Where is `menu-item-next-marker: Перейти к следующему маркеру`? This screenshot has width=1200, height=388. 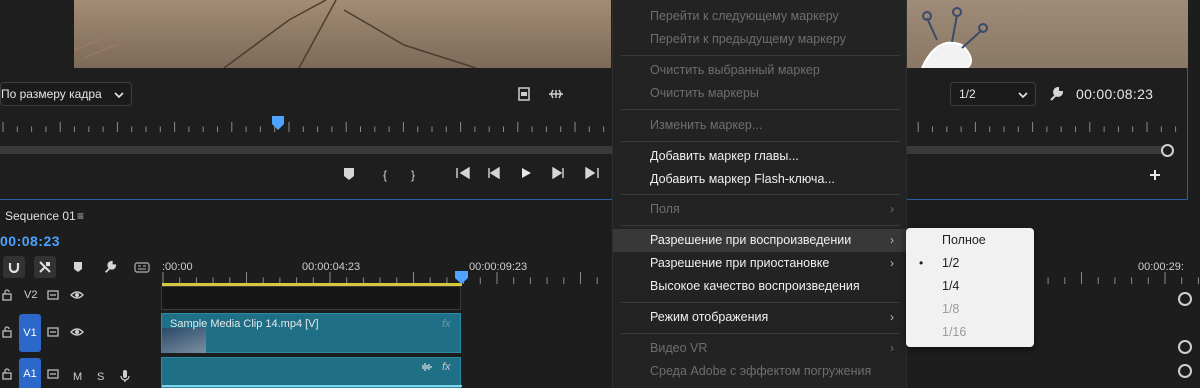
menu-item-next-marker: Перейти к следующему маркеру is located at coordinates (760, 16).